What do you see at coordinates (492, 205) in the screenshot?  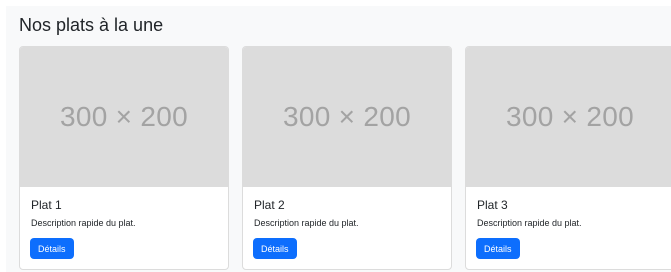 I see `dish-title: Plat 3` at bounding box center [492, 205].